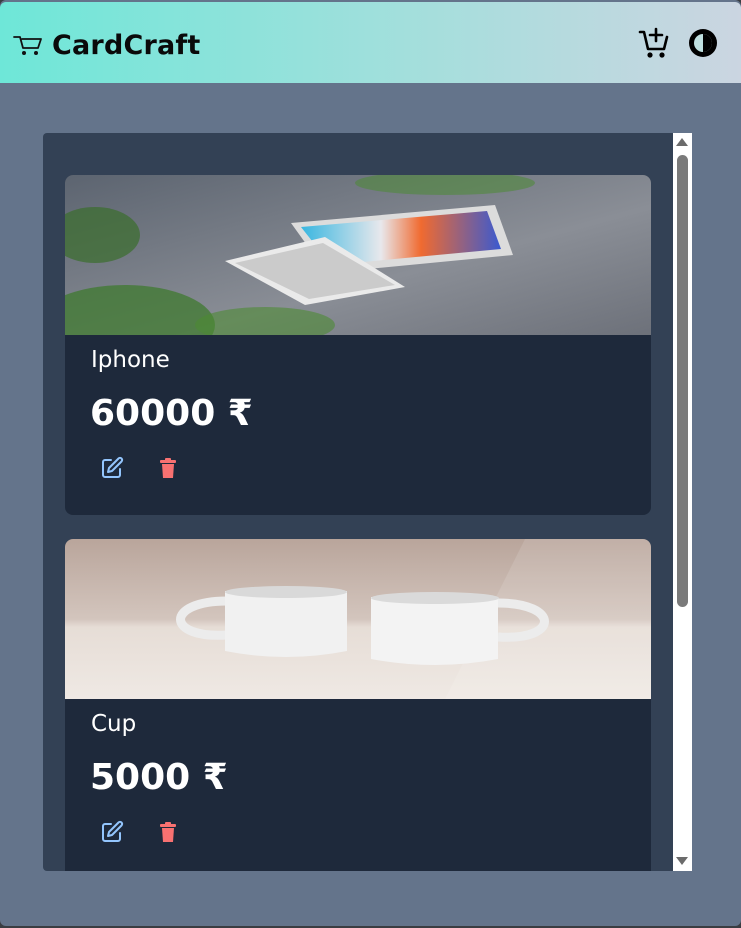  What do you see at coordinates (130, 360) in the screenshot?
I see `product-name: Iphone` at bounding box center [130, 360].